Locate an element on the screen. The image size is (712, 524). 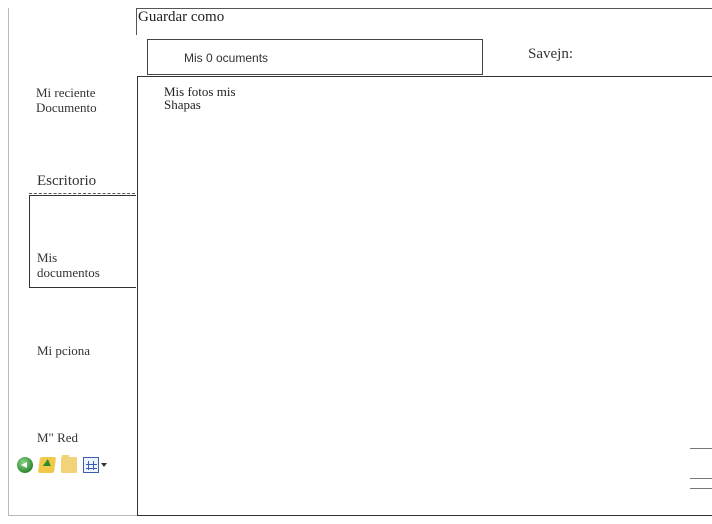
title-divider is located at coordinates (136, 21).